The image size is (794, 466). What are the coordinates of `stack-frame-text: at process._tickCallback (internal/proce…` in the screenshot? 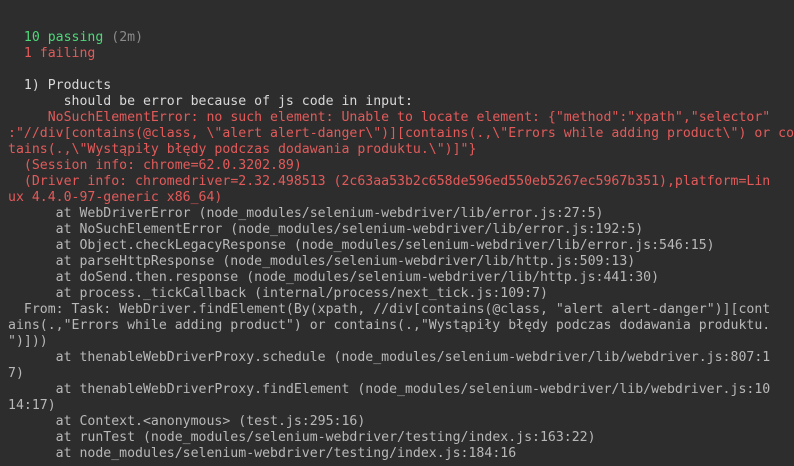 It's located at (301, 293).